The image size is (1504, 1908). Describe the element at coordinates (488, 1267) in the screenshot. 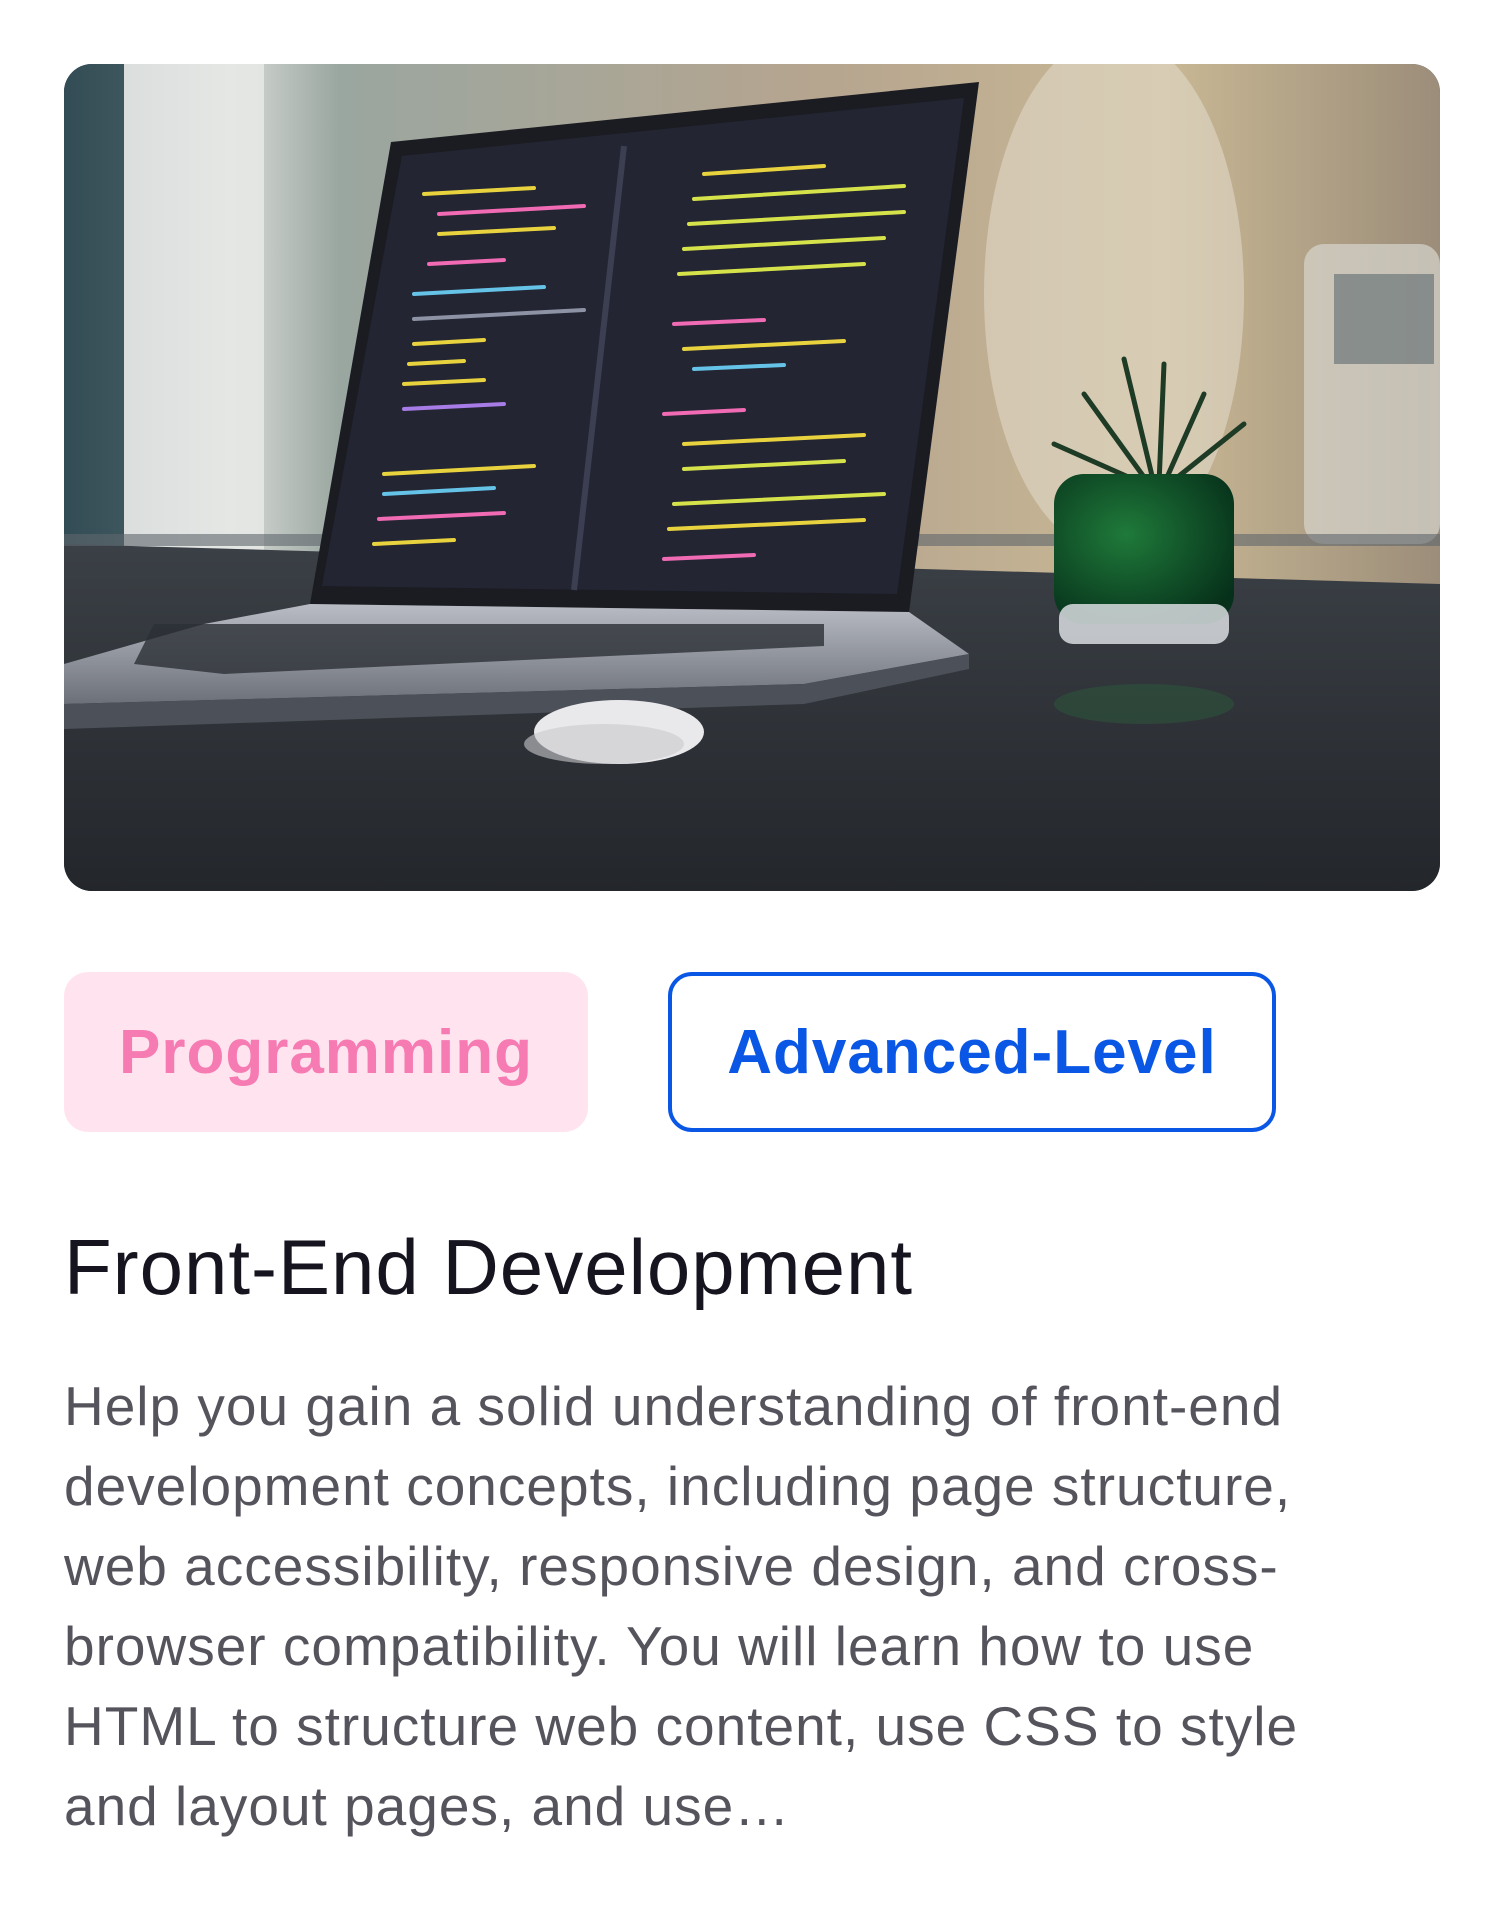

I see `course-title: Front-End Development` at that location.